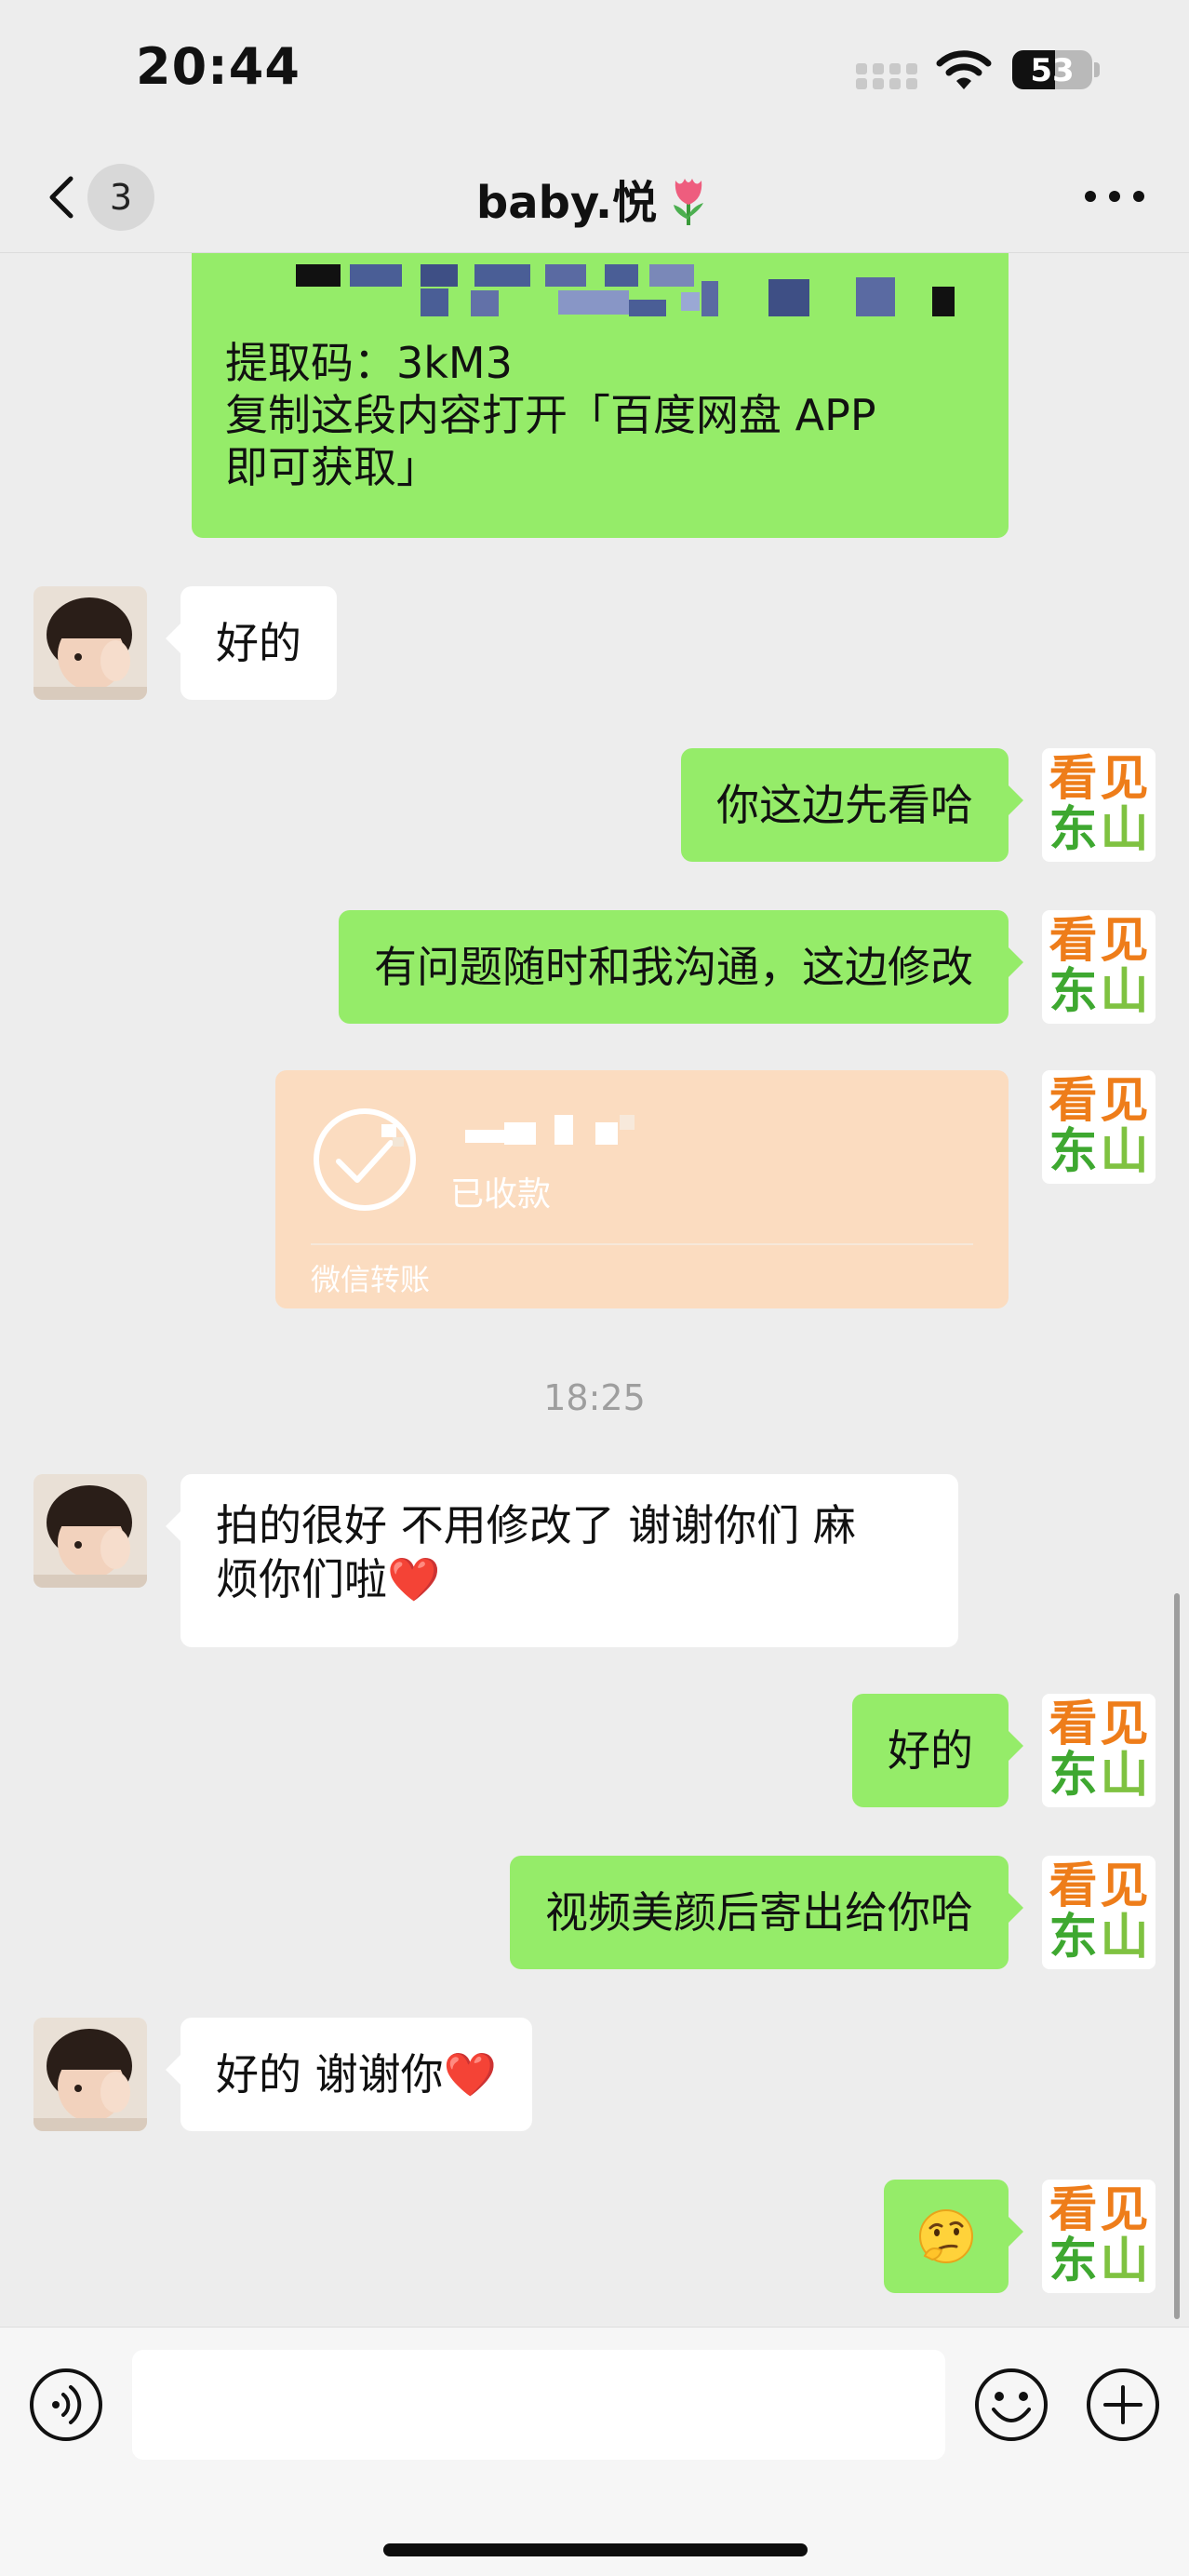  Describe the element at coordinates (369, 363) in the screenshot. I see `link-line-1: 提取码：3kM3` at that location.